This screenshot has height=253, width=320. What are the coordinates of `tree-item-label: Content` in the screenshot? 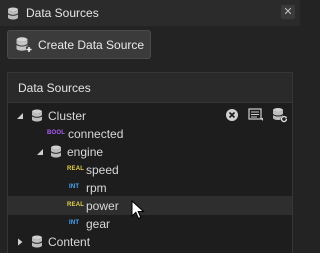 It's located at (69, 241).